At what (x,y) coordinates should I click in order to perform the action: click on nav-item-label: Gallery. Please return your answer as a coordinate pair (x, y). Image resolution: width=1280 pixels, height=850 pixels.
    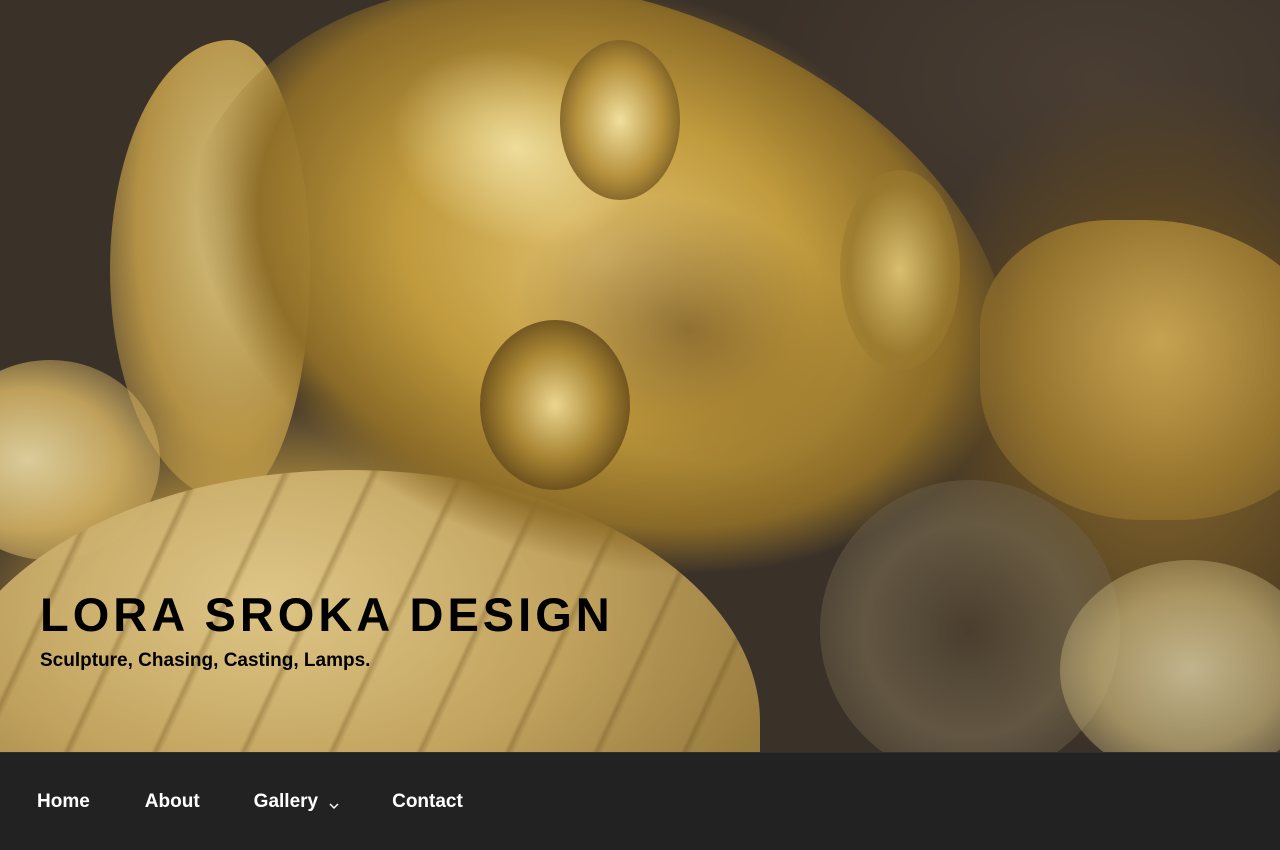
    Looking at the image, I should click on (286, 801).